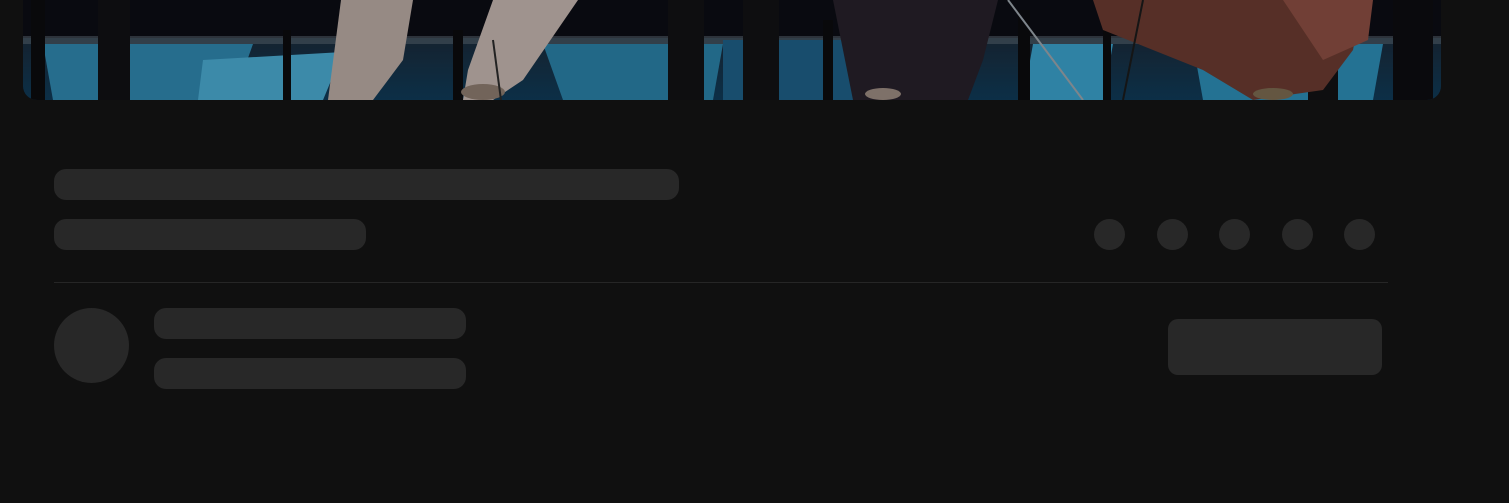 Image resolution: width=1509 pixels, height=503 pixels. I want to click on video-meta-placeholder, so click(210, 234).